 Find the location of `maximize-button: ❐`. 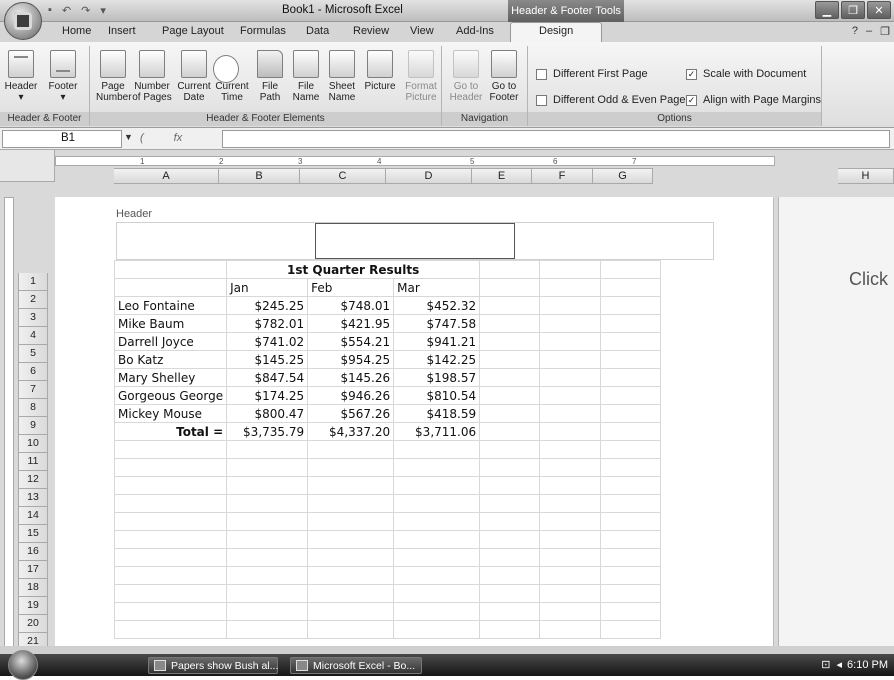

maximize-button: ❐ is located at coordinates (853, 10).